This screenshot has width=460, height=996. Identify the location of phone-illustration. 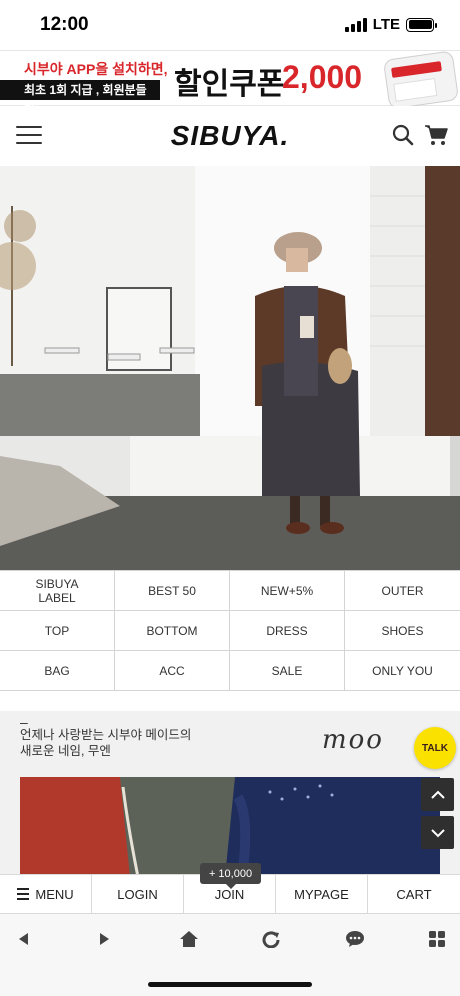
(421, 80).